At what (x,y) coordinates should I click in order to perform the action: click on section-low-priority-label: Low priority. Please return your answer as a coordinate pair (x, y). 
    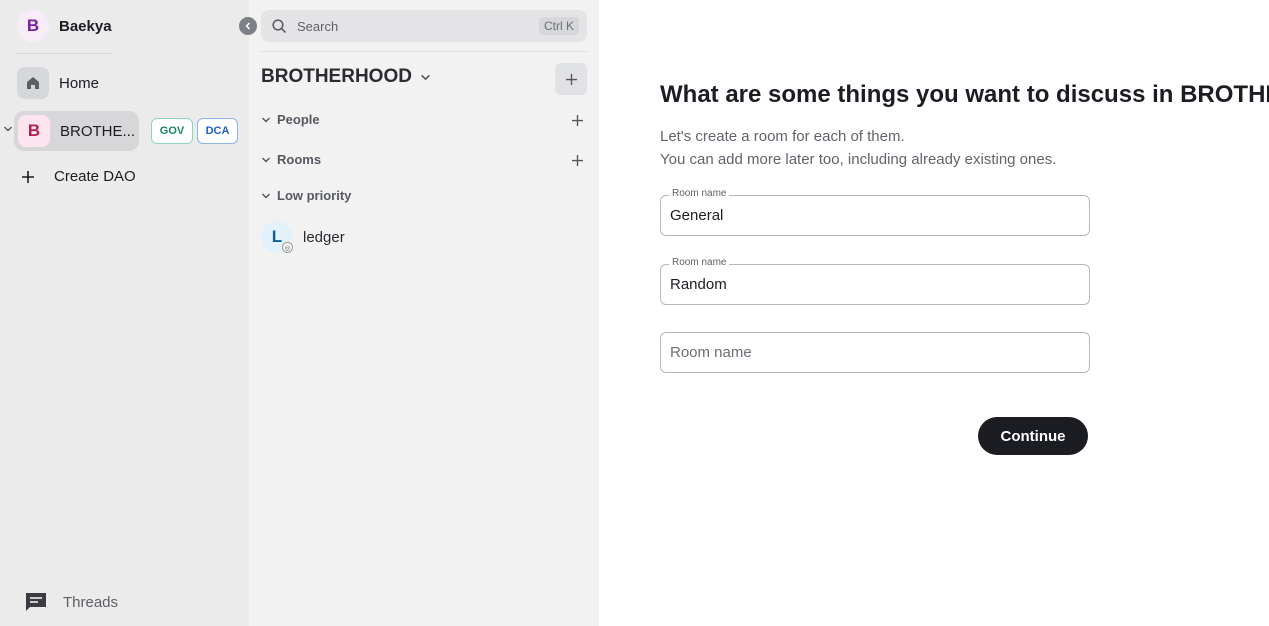
    Looking at the image, I should click on (314, 195).